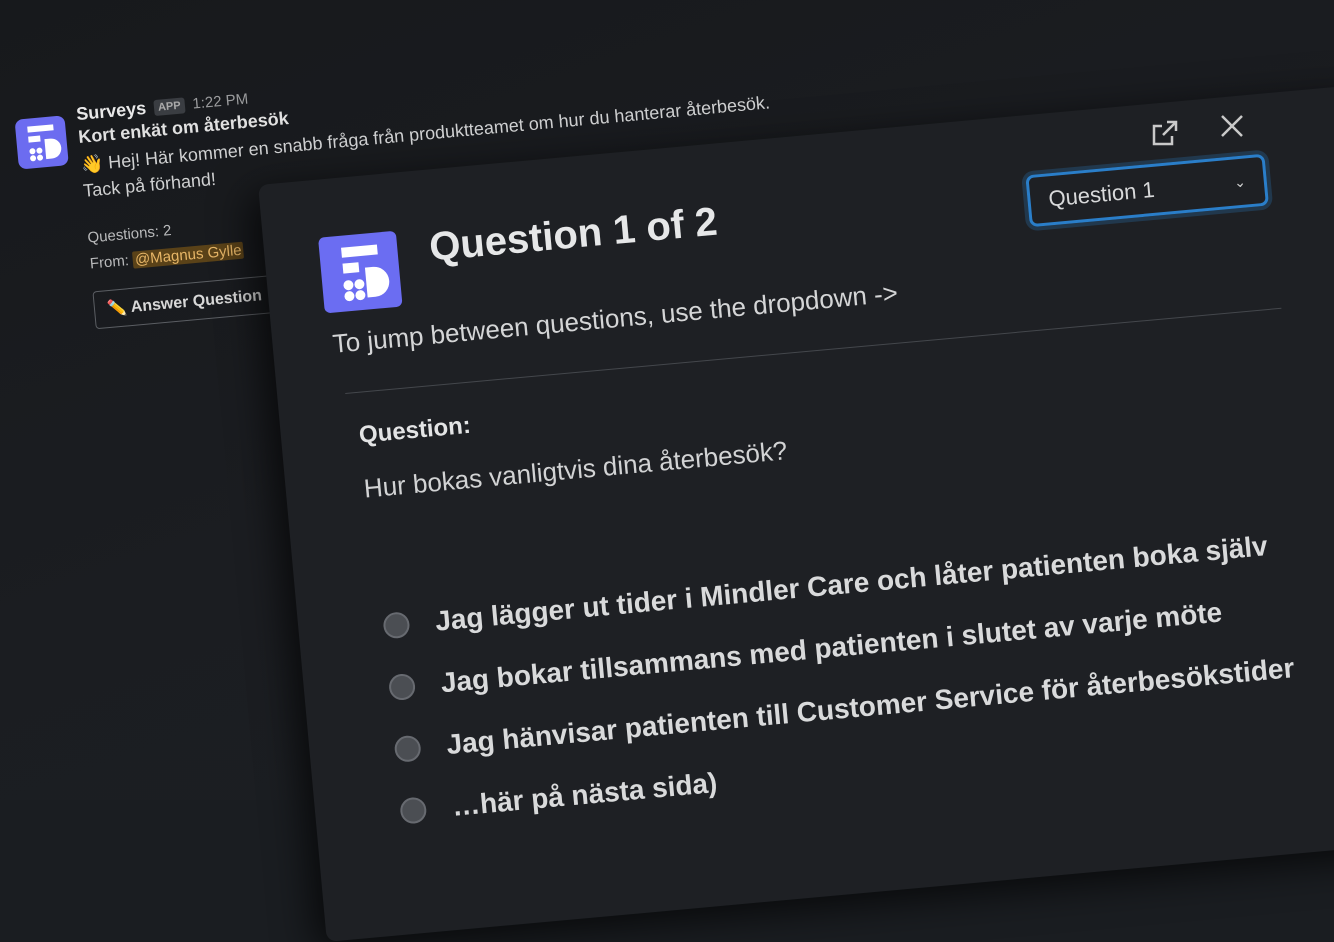  I want to click on question-label: Question:, so click(414, 430).